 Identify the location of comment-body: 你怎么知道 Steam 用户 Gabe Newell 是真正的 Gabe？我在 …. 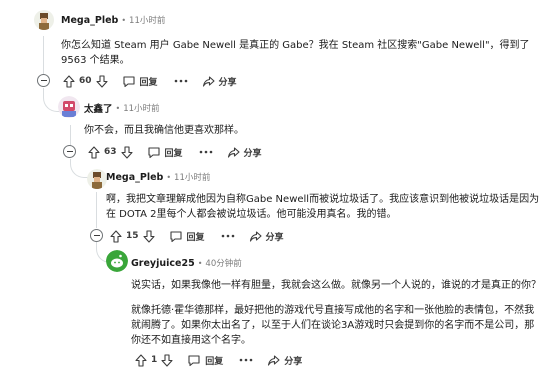
(295, 53).